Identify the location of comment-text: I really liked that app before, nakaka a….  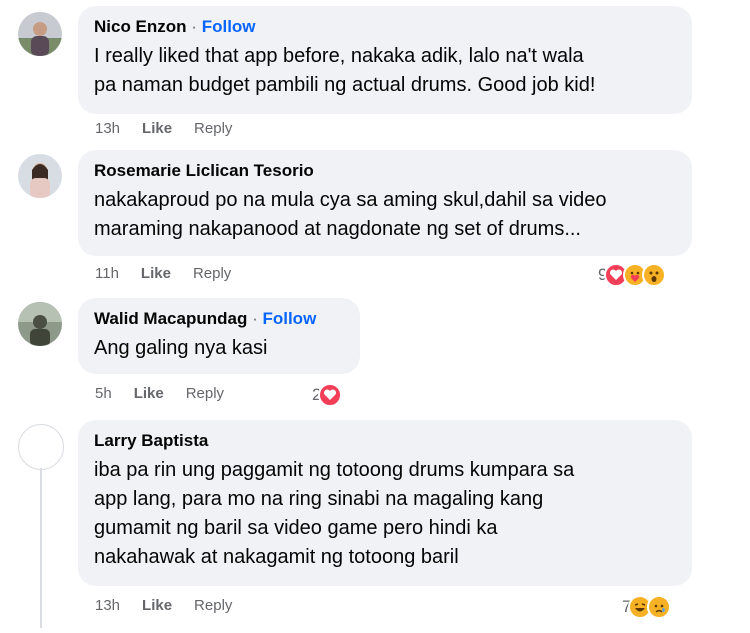
(385, 71).